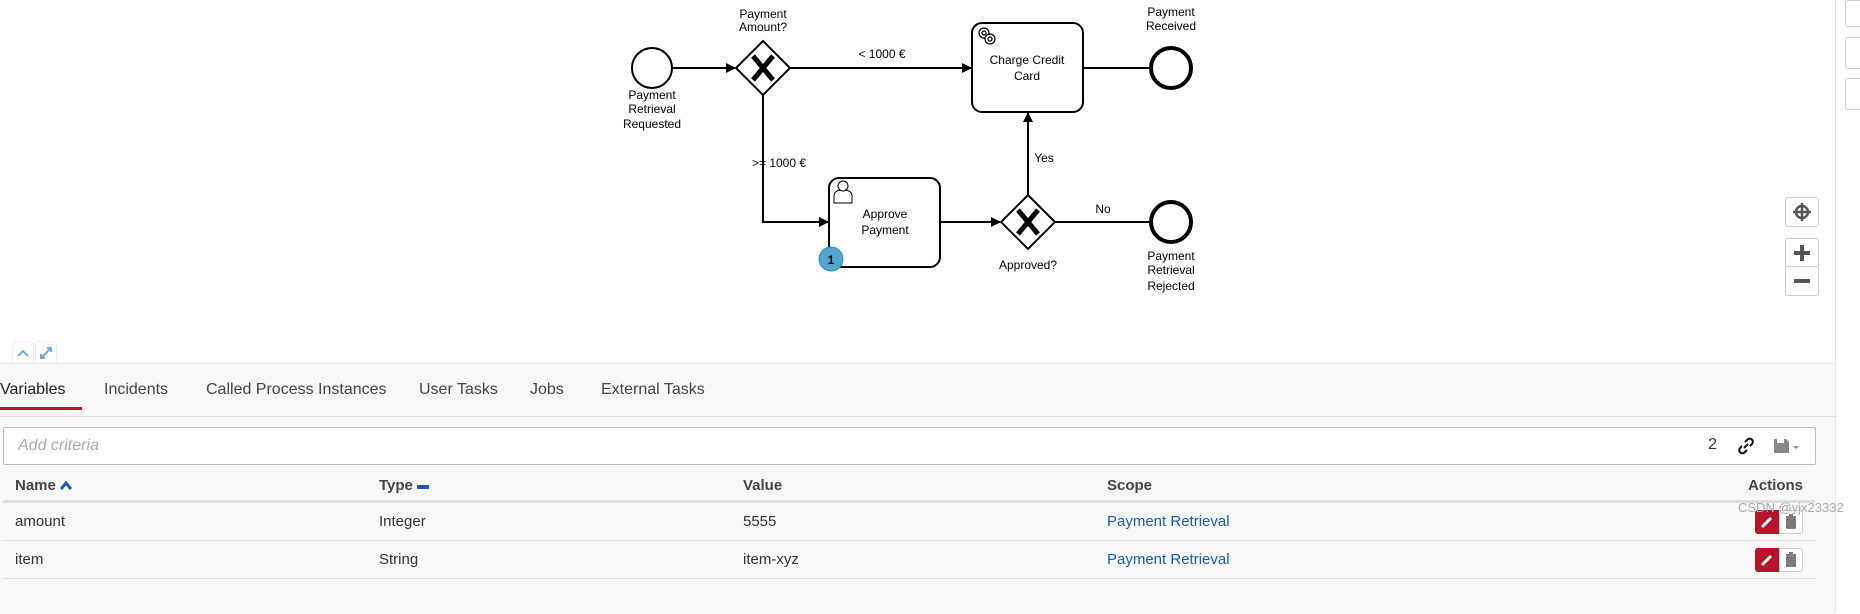 The height and width of the screenshot is (614, 1860). I want to click on watermark: CSDN @yjx23332, so click(1791, 507).